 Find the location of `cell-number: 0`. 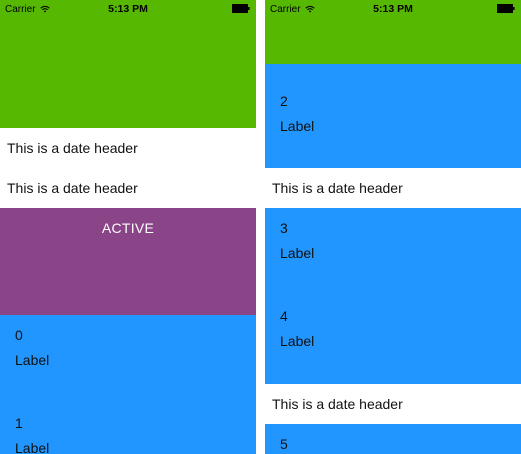

cell-number: 0 is located at coordinates (19, 335).